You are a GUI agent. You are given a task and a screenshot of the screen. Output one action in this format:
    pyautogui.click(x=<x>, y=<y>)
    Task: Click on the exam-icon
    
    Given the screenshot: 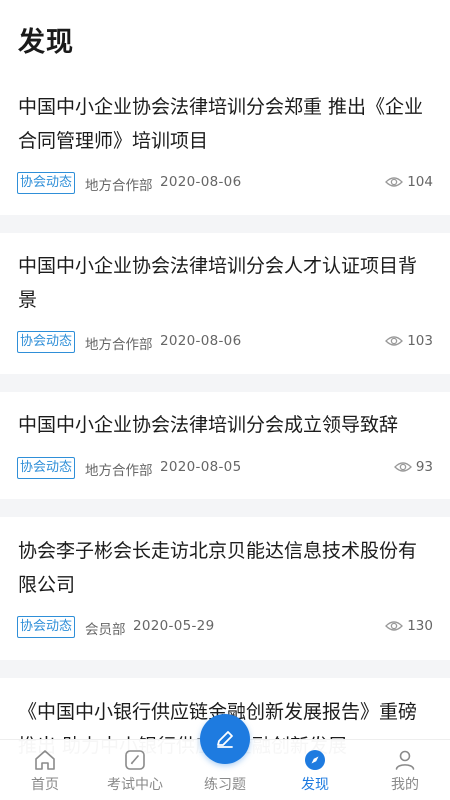 What is the action you would take?
    pyautogui.click(x=135, y=760)
    